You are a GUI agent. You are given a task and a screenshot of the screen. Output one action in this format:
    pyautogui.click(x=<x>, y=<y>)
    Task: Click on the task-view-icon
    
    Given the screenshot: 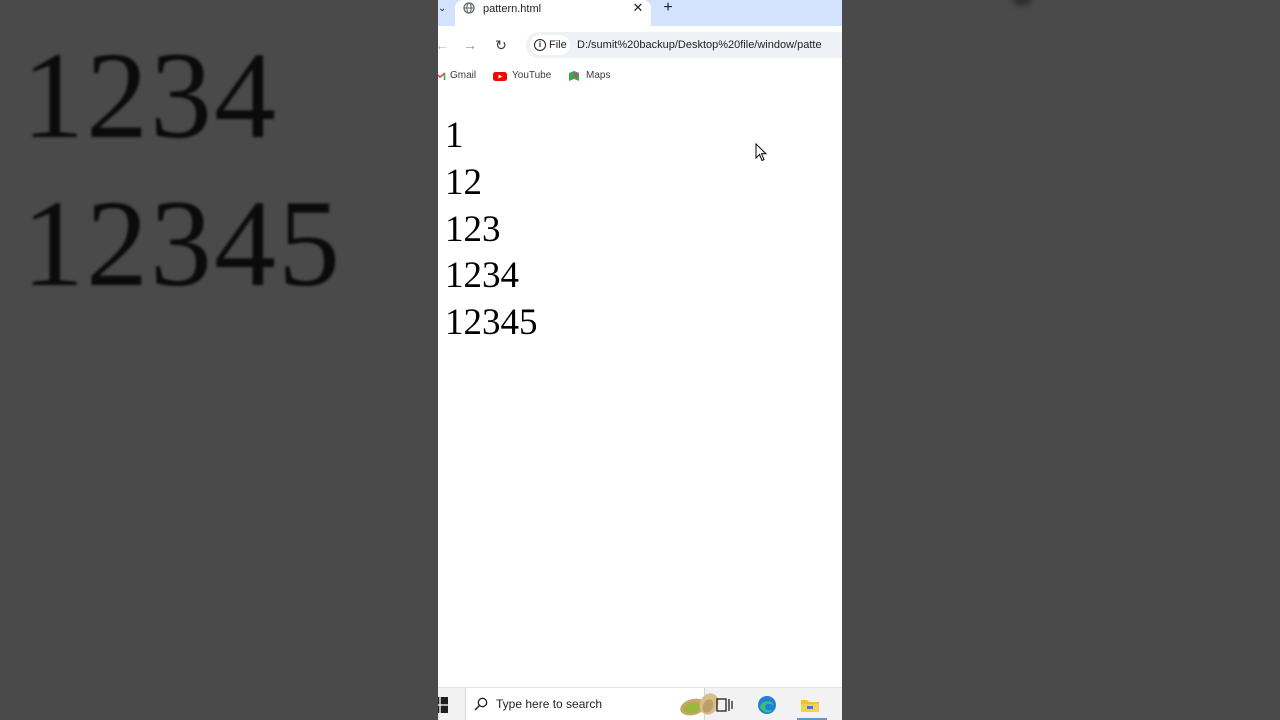 What is the action you would take?
    pyautogui.click(x=725, y=705)
    